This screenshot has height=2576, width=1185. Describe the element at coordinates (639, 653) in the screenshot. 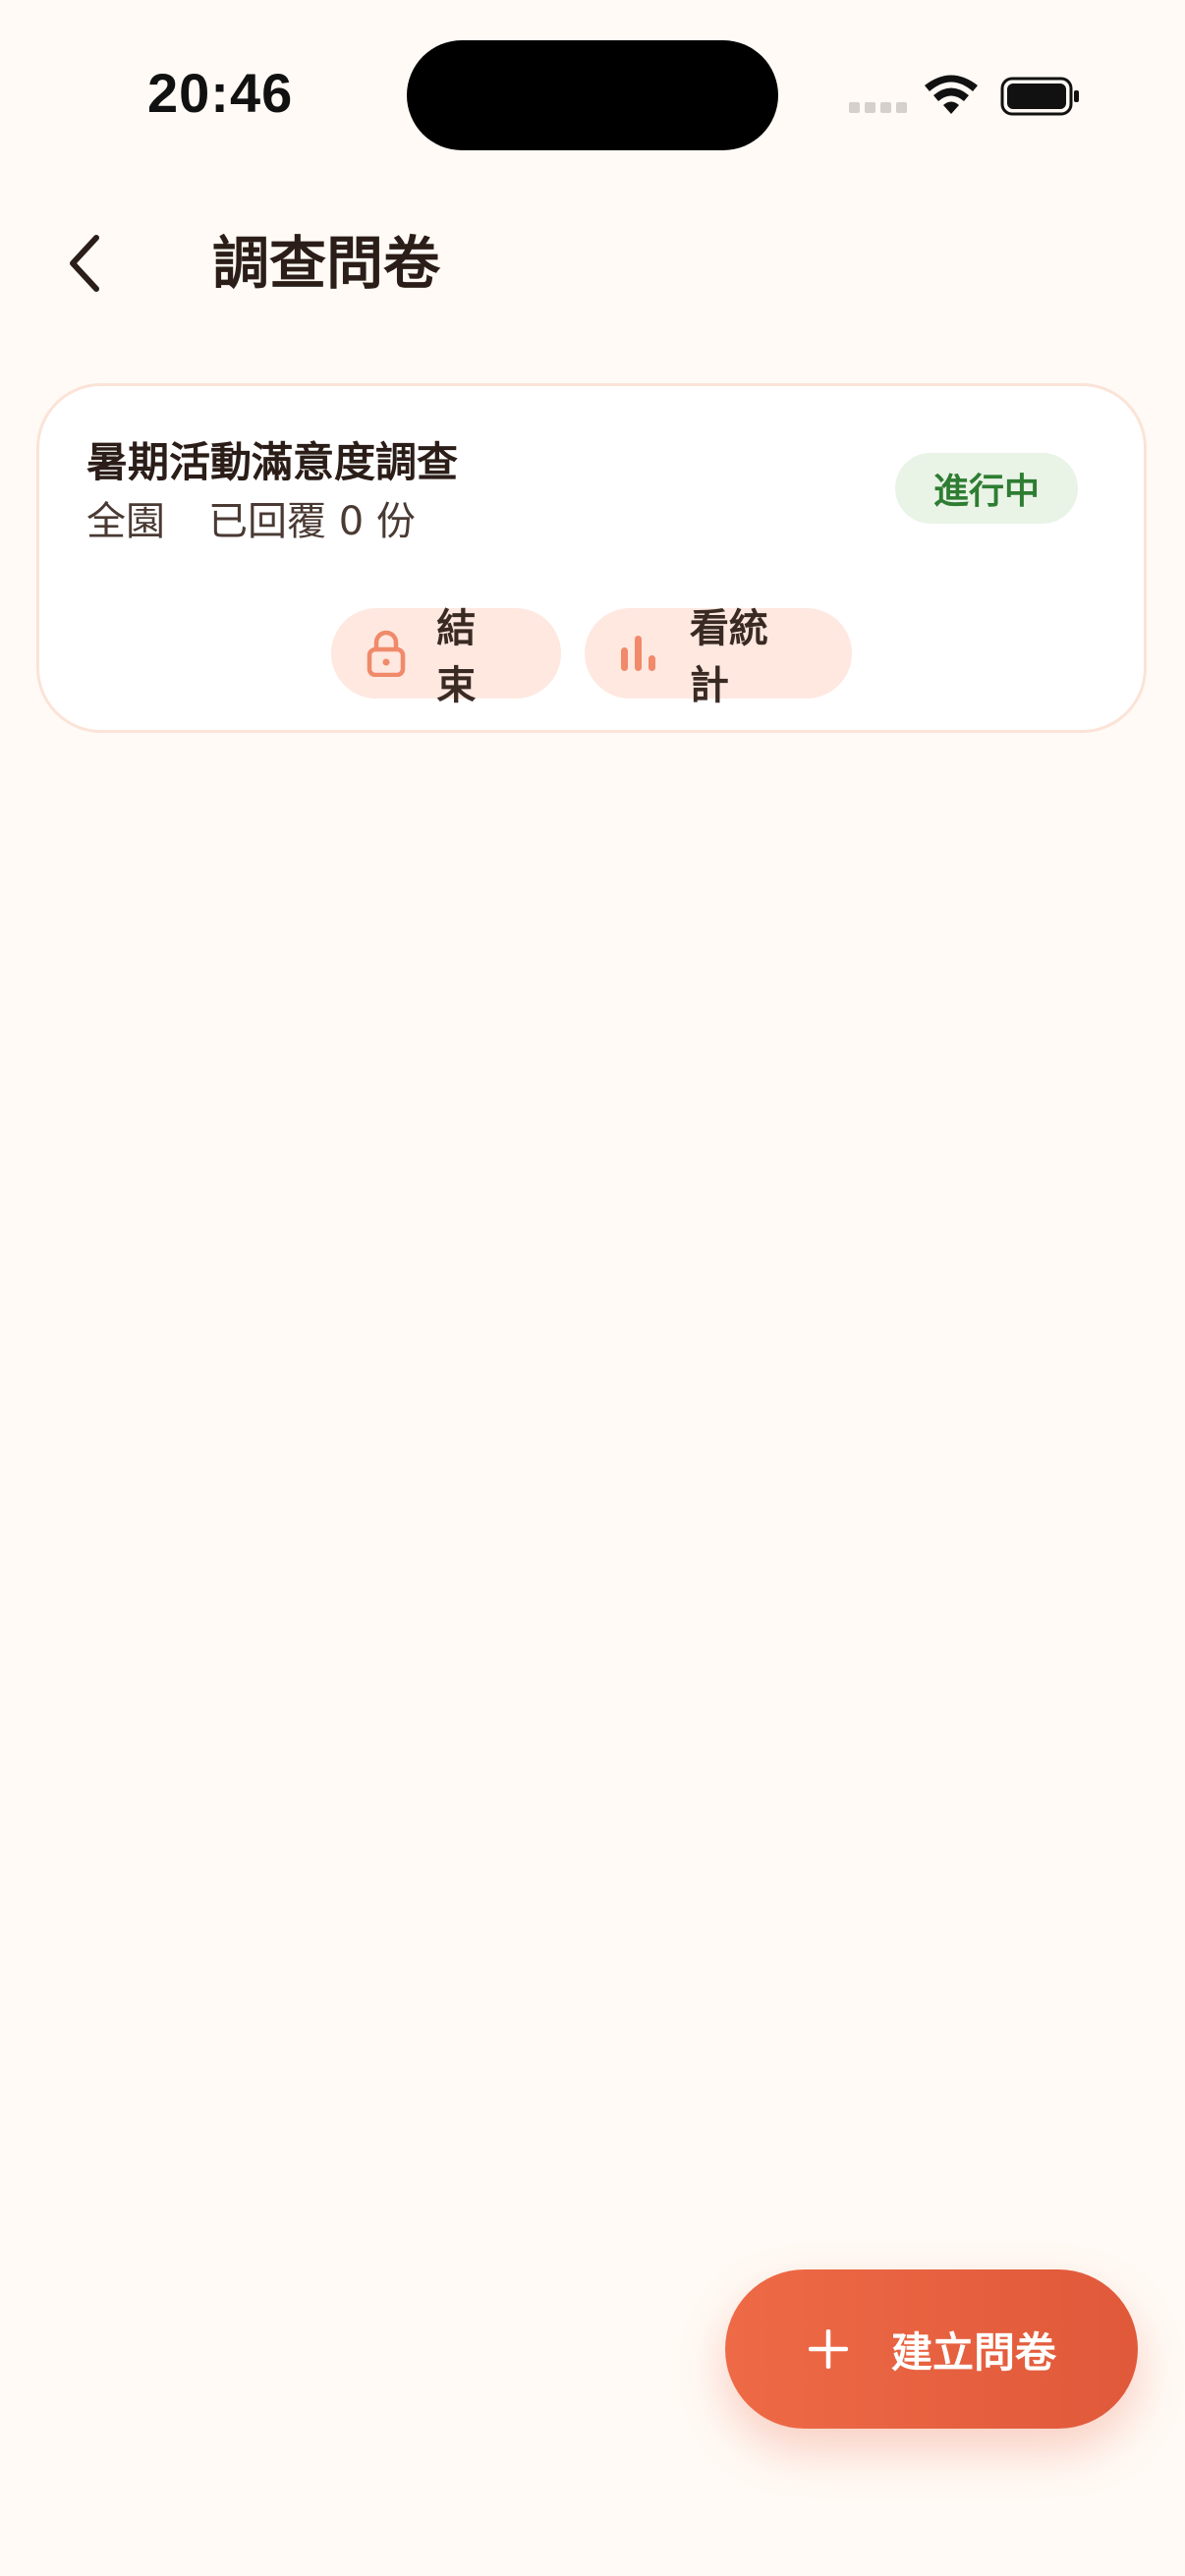

I see `bar-chart-icon` at that location.